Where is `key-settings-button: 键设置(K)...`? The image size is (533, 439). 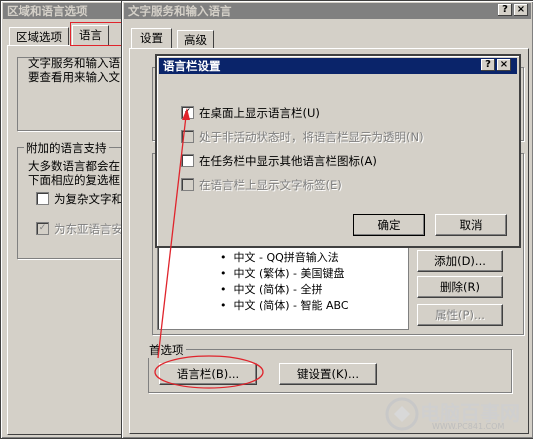 key-settings-button: 键设置(K)... is located at coordinates (328, 374).